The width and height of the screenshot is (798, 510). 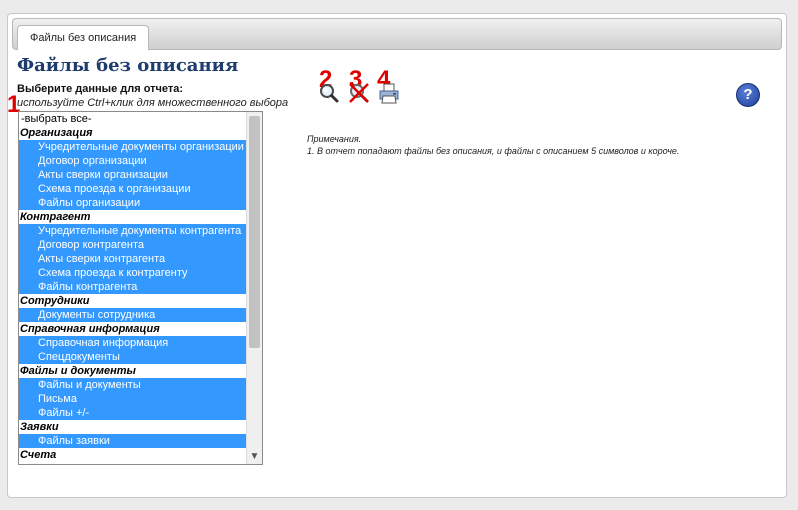 What do you see at coordinates (38, 455) in the screenshot?
I see `listbox-group-header: Счета` at bounding box center [38, 455].